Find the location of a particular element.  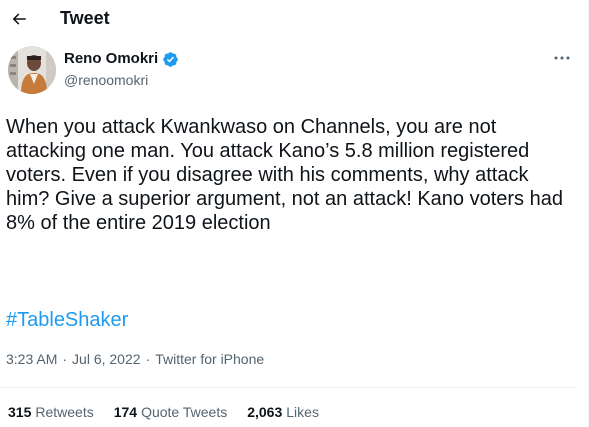

likes-label: Likes is located at coordinates (302, 412).